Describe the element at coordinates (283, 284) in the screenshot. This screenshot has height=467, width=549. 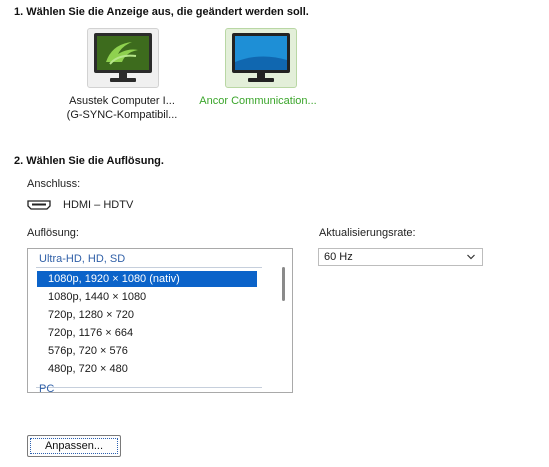
I see `list-scrollbar-thumb` at that location.